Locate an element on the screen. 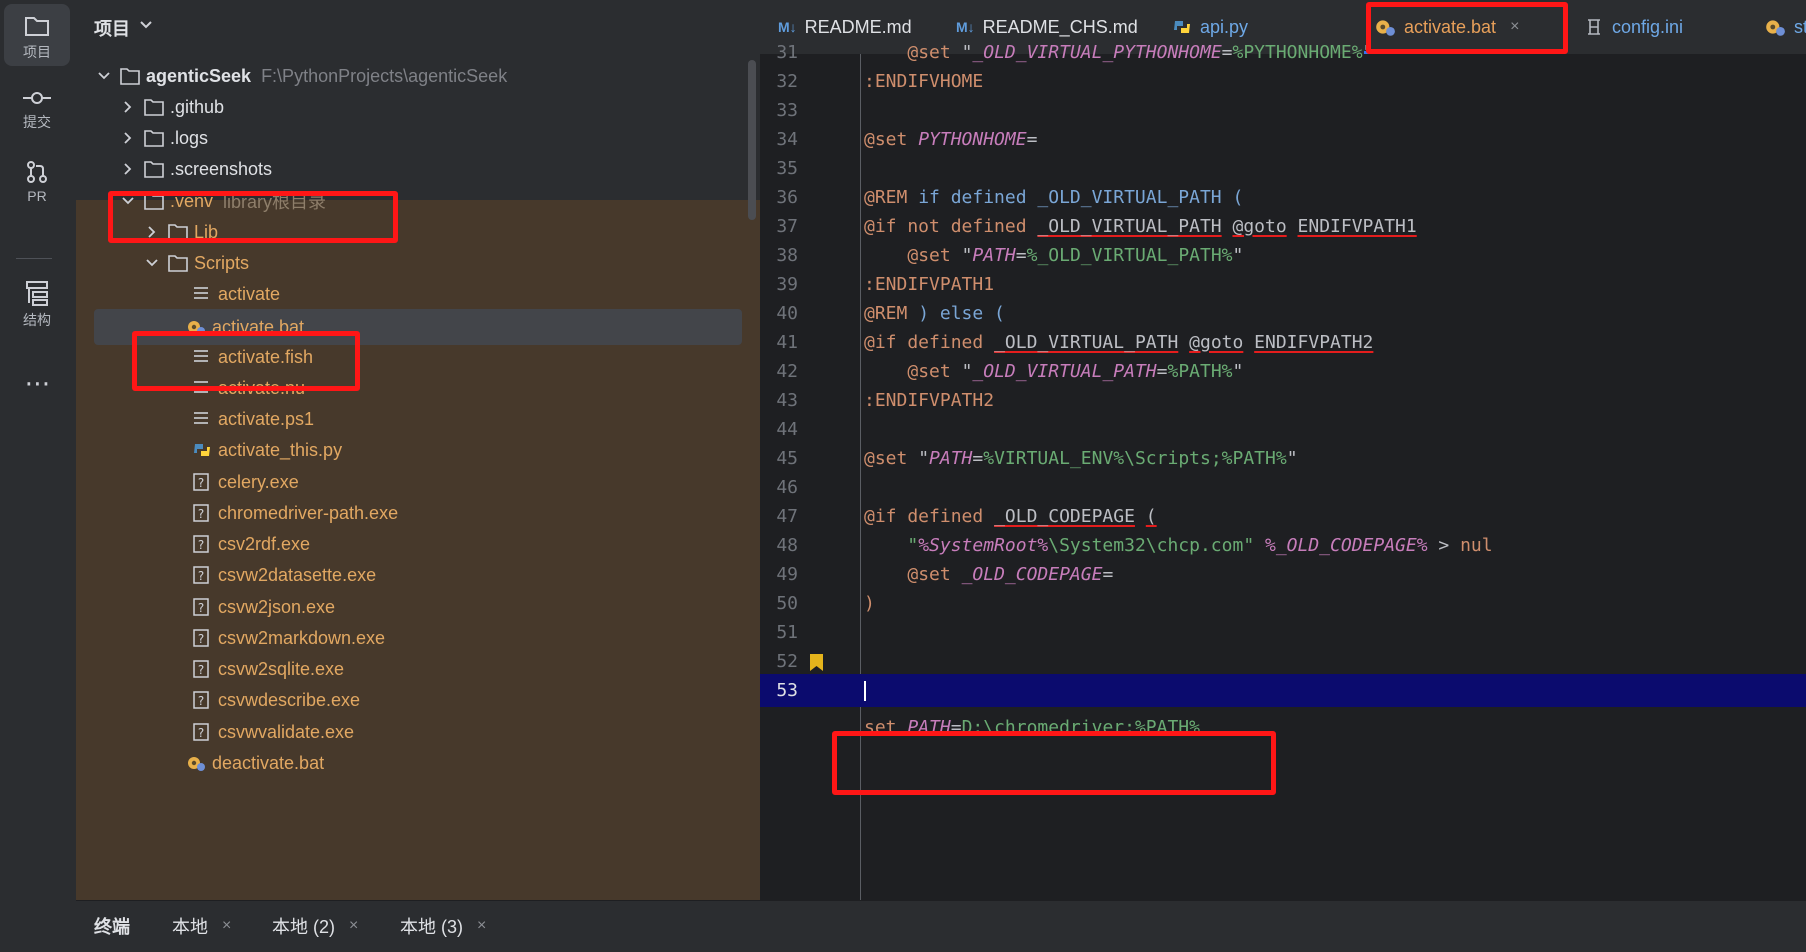  code-line-current: 53 is located at coordinates (1283, 690).